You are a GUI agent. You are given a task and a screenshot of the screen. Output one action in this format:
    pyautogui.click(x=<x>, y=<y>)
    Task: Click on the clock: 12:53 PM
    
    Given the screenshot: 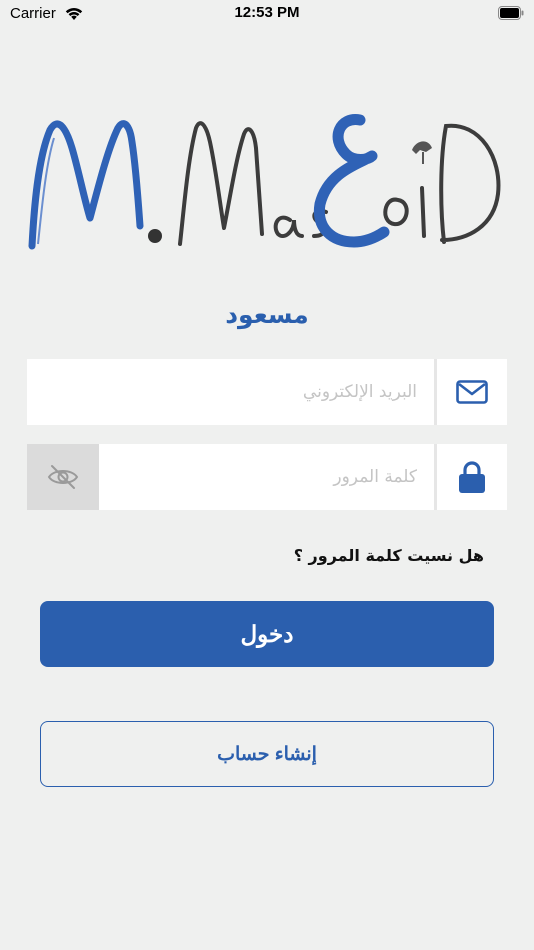 What is the action you would take?
    pyautogui.click(x=267, y=12)
    